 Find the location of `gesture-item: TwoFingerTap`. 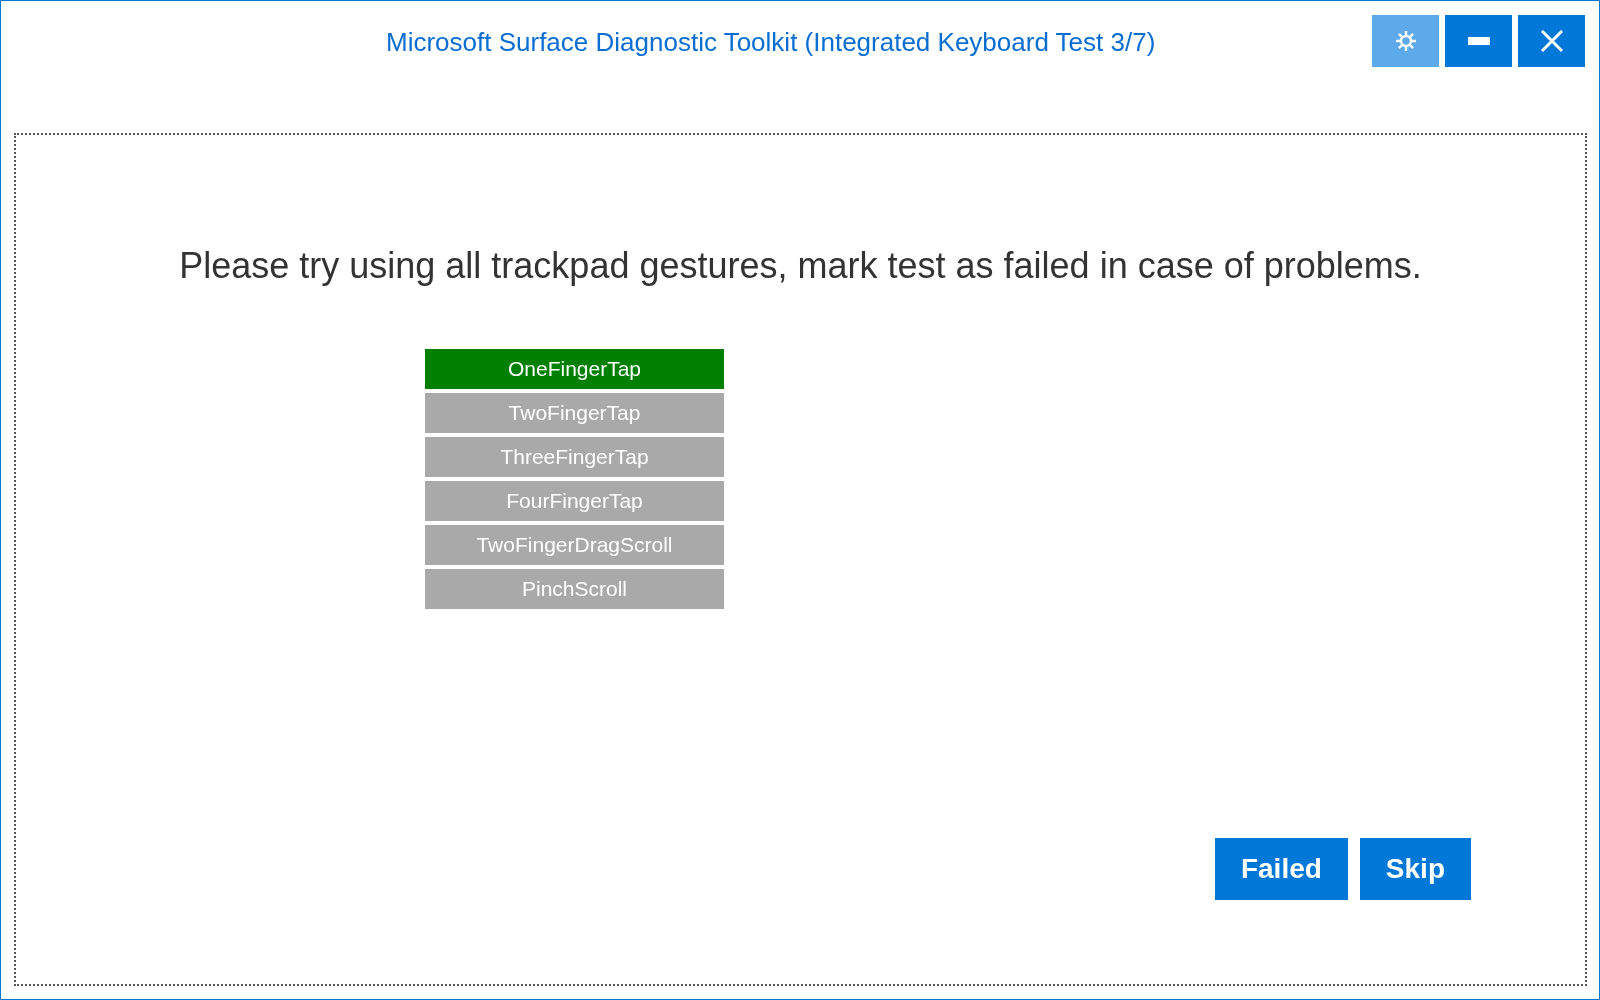

gesture-item: TwoFingerTap is located at coordinates (574, 413).